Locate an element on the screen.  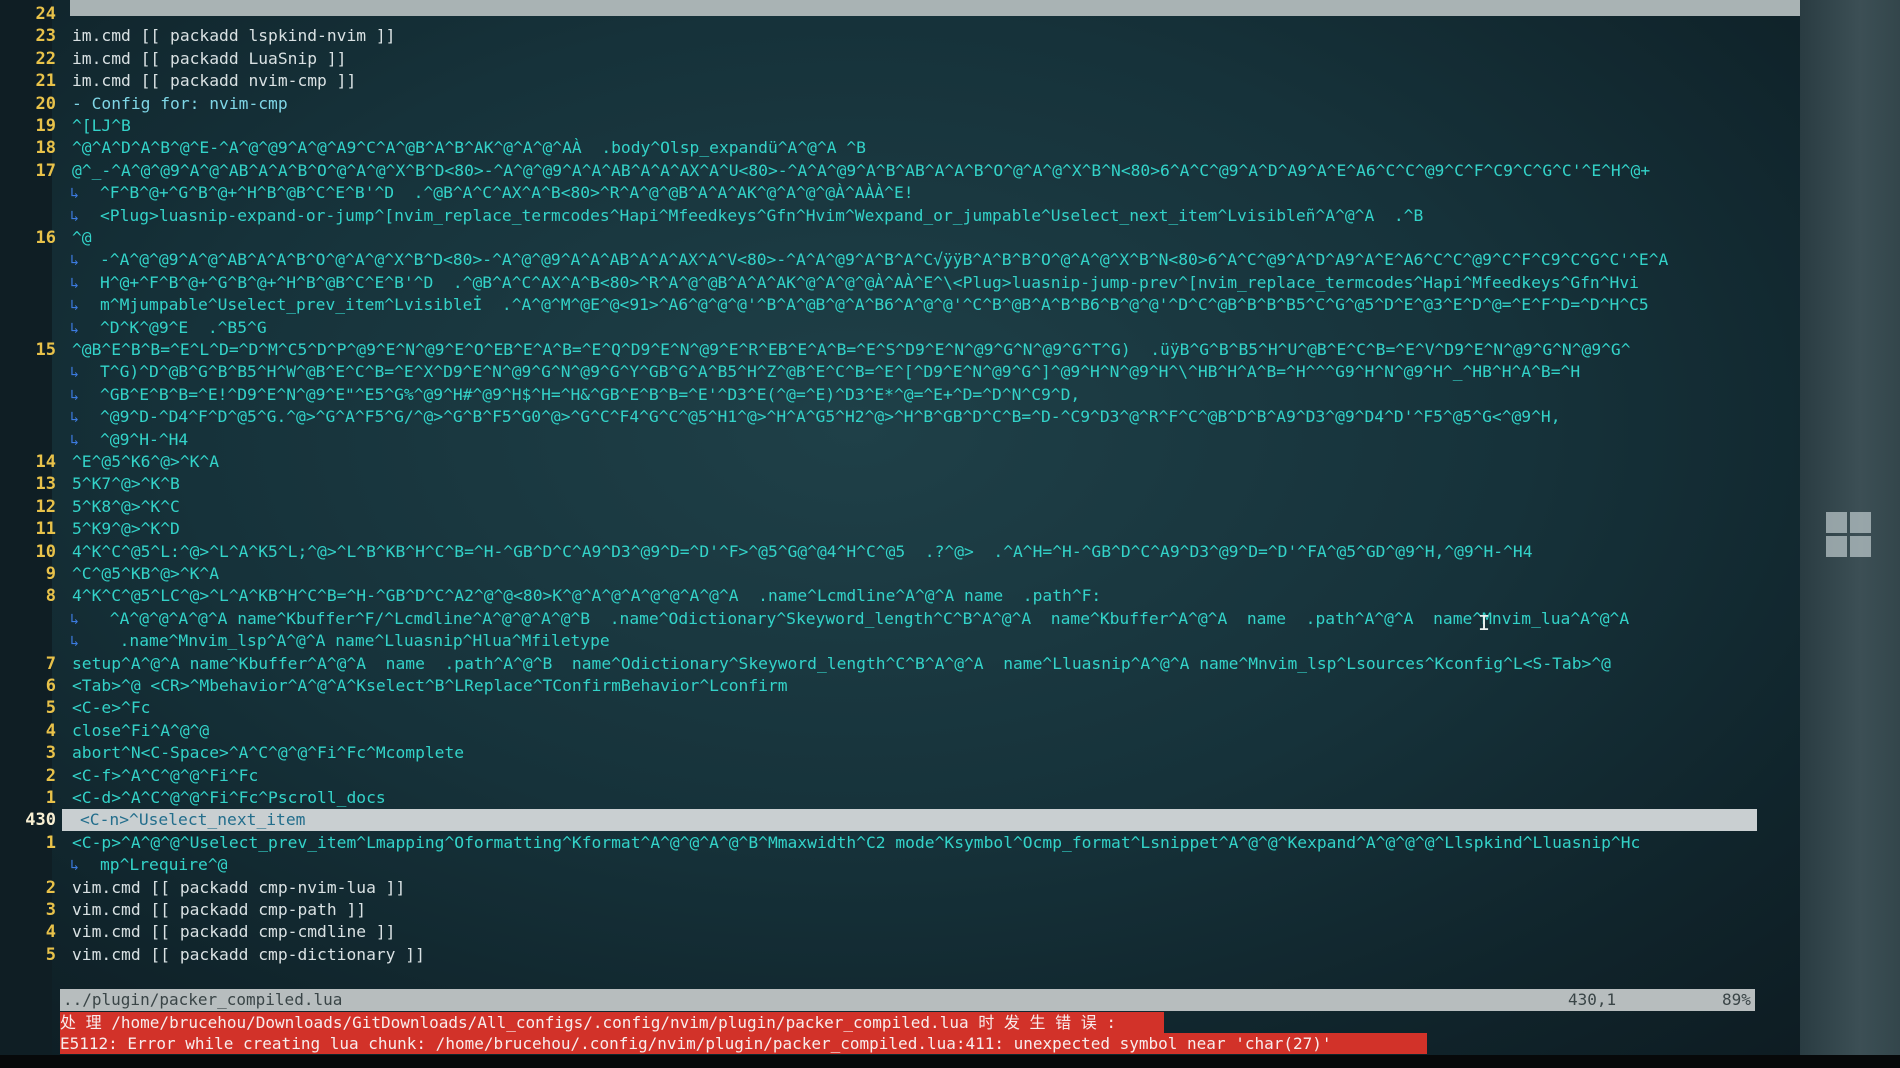
line-number: 8 is located at coordinates (50, 596).